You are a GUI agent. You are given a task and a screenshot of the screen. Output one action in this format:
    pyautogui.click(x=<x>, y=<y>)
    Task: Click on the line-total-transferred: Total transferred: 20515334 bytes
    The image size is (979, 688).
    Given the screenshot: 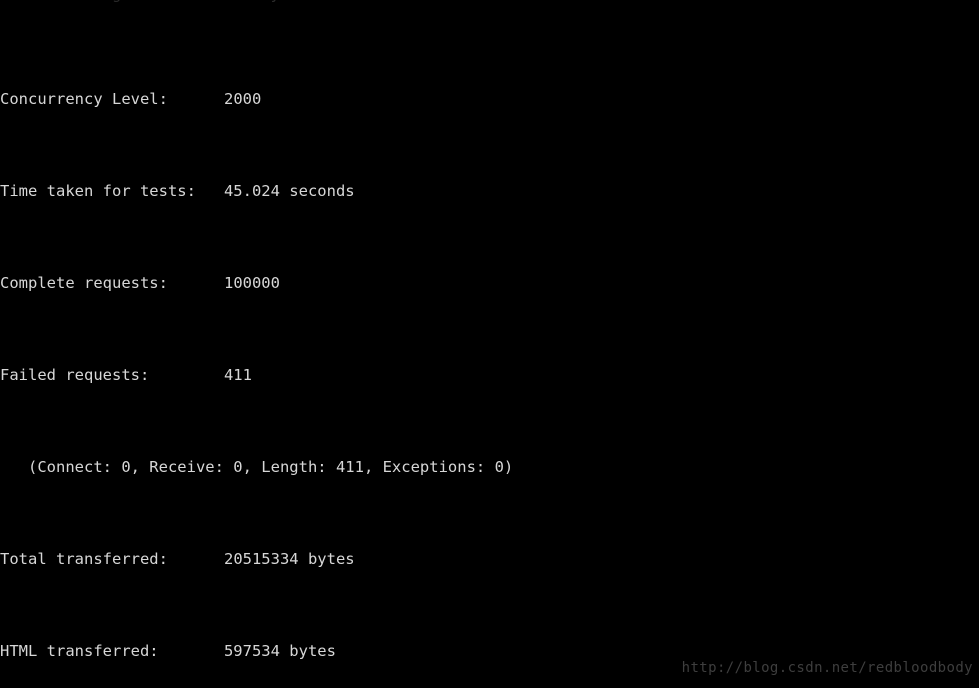 What is the action you would take?
    pyautogui.click(x=489, y=559)
    